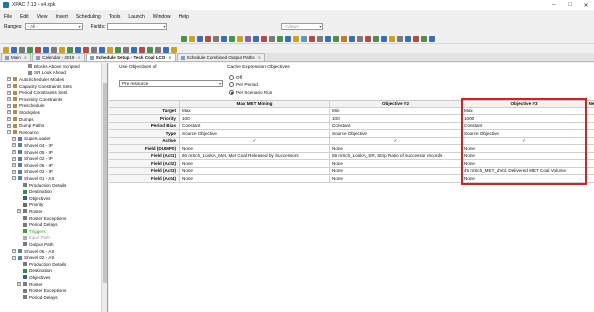 The height and width of the screenshot is (312, 594). I want to click on tree-item: + Roster, so click(30, 211).